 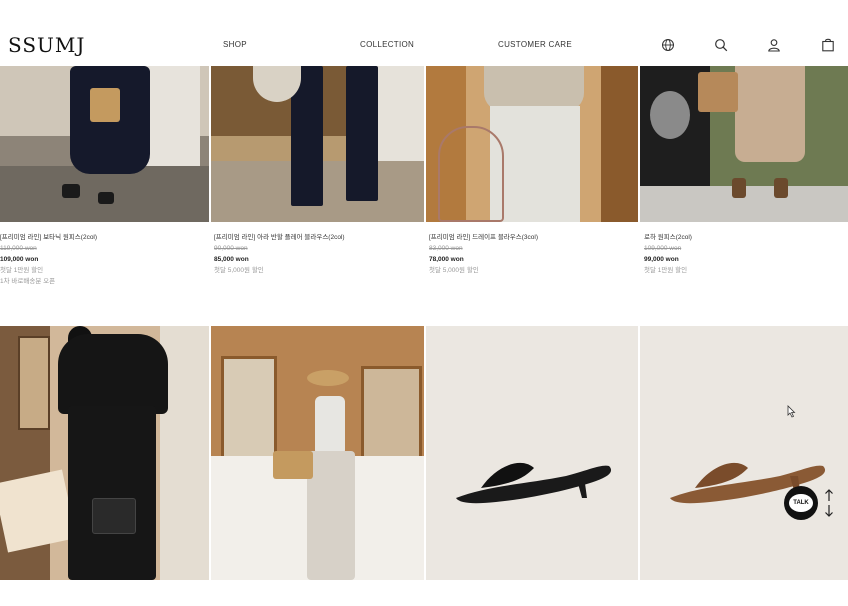 What do you see at coordinates (535, 44) in the screenshot?
I see `nav-customer-care: CUSTOMER CARE` at bounding box center [535, 44].